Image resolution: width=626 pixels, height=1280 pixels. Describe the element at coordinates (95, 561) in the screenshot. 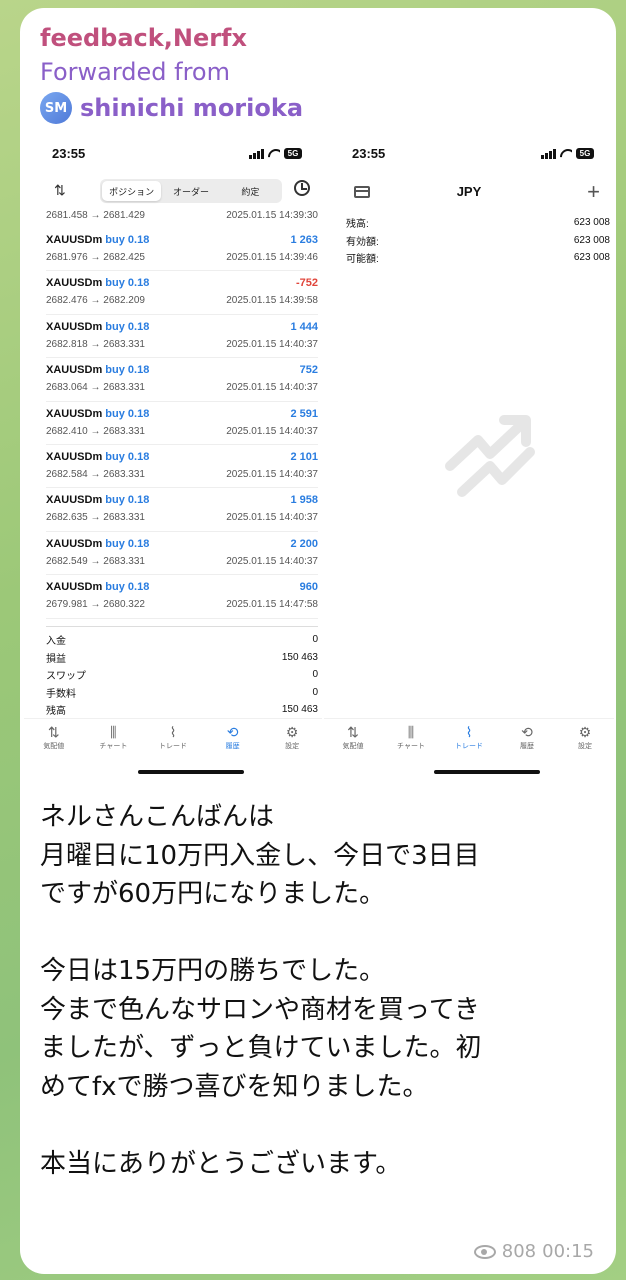

I see `deal-prices: 2682.549 → 2683.331` at that location.